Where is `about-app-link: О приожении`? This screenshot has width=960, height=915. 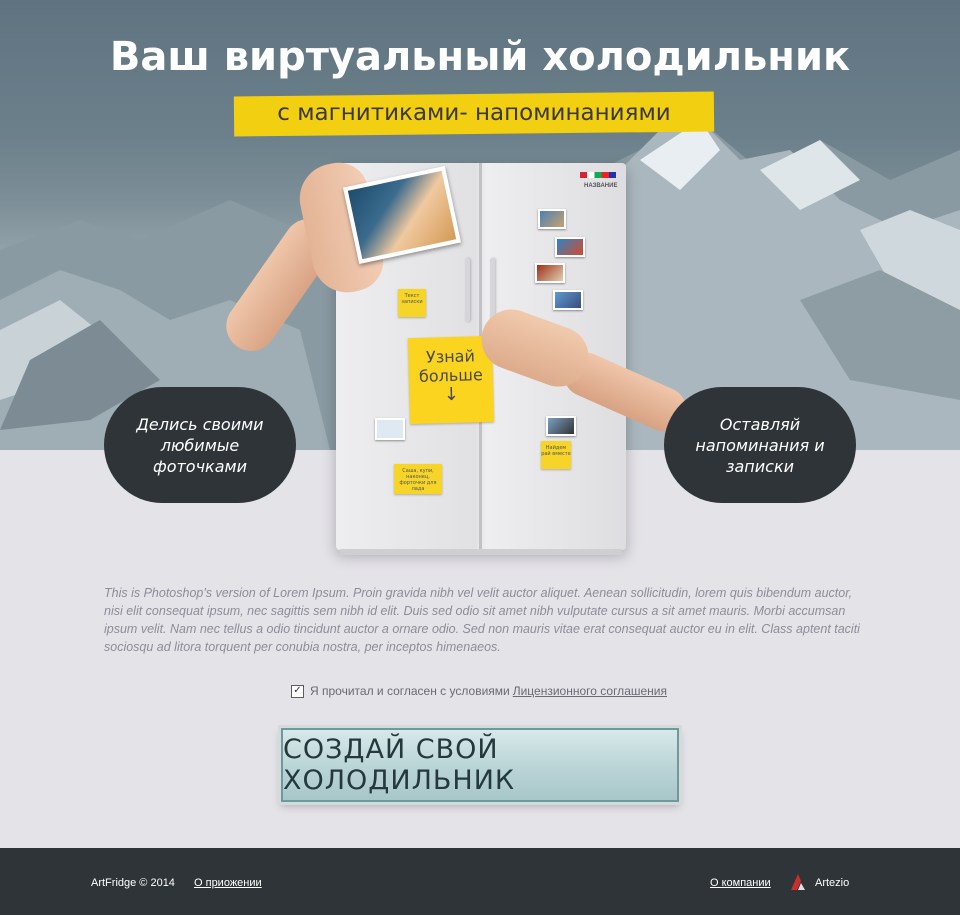
about-app-link: О приожении is located at coordinates (228, 883).